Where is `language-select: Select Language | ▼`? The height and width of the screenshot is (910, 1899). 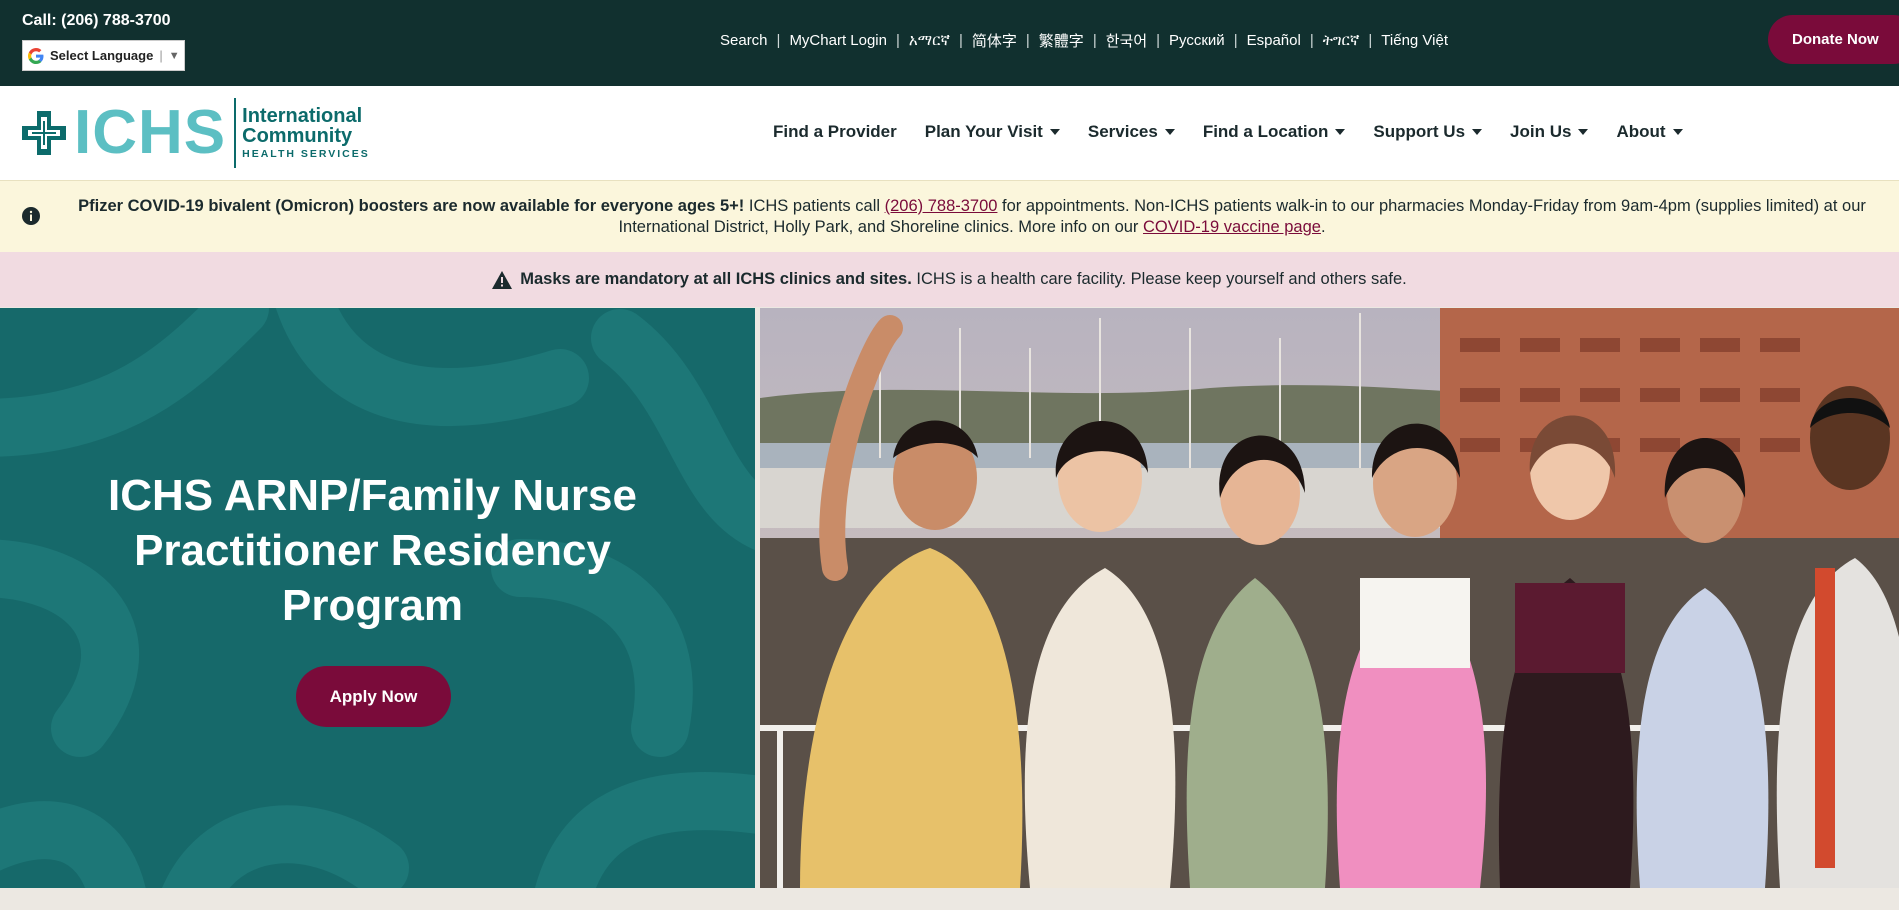
language-select: Select Language | ▼ is located at coordinates (103, 55).